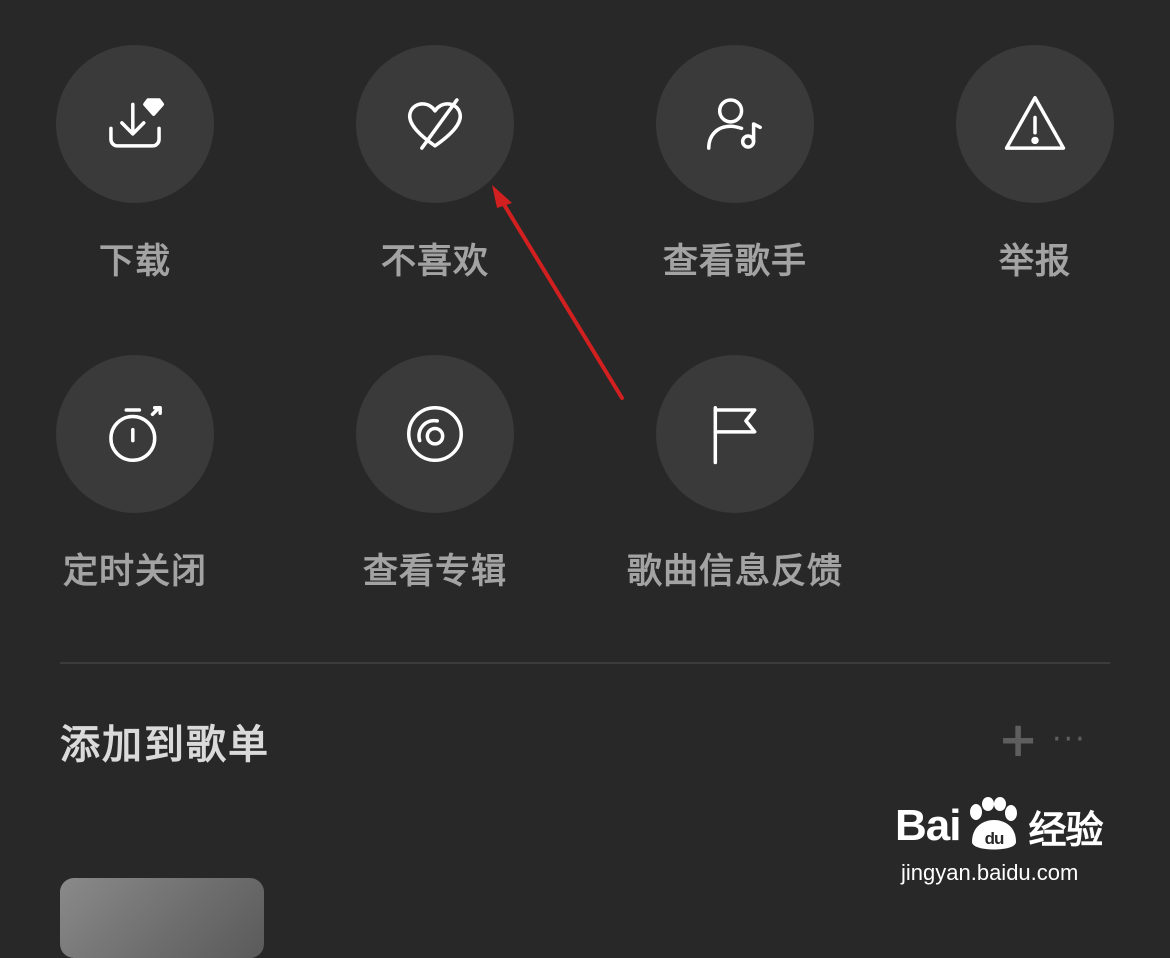 This screenshot has height=958, width=1170. I want to click on section-divider, so click(585, 663).